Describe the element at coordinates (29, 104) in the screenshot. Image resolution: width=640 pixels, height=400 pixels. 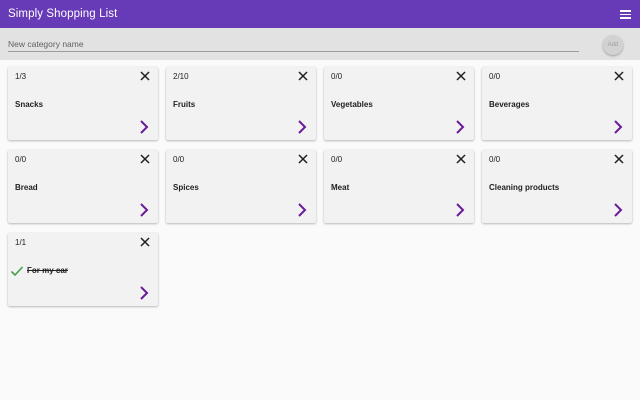
I see `category-name: Snacks` at that location.